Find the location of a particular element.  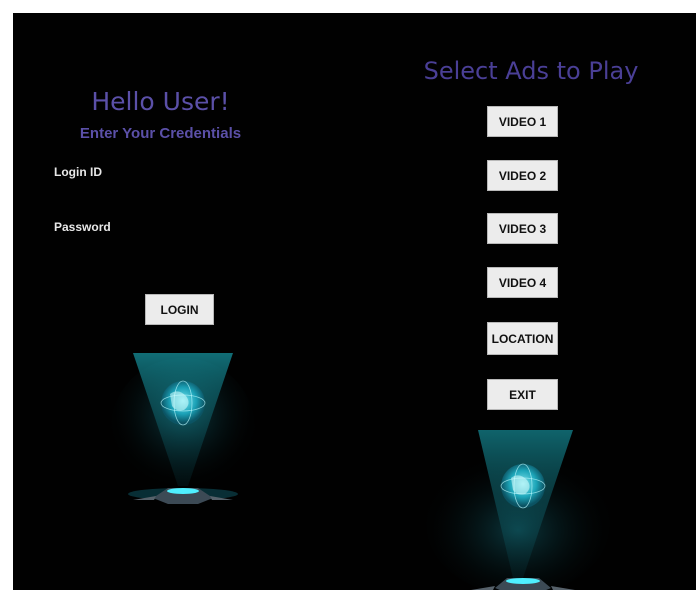

video-3-button: VIDEO 3 is located at coordinates (522, 228).